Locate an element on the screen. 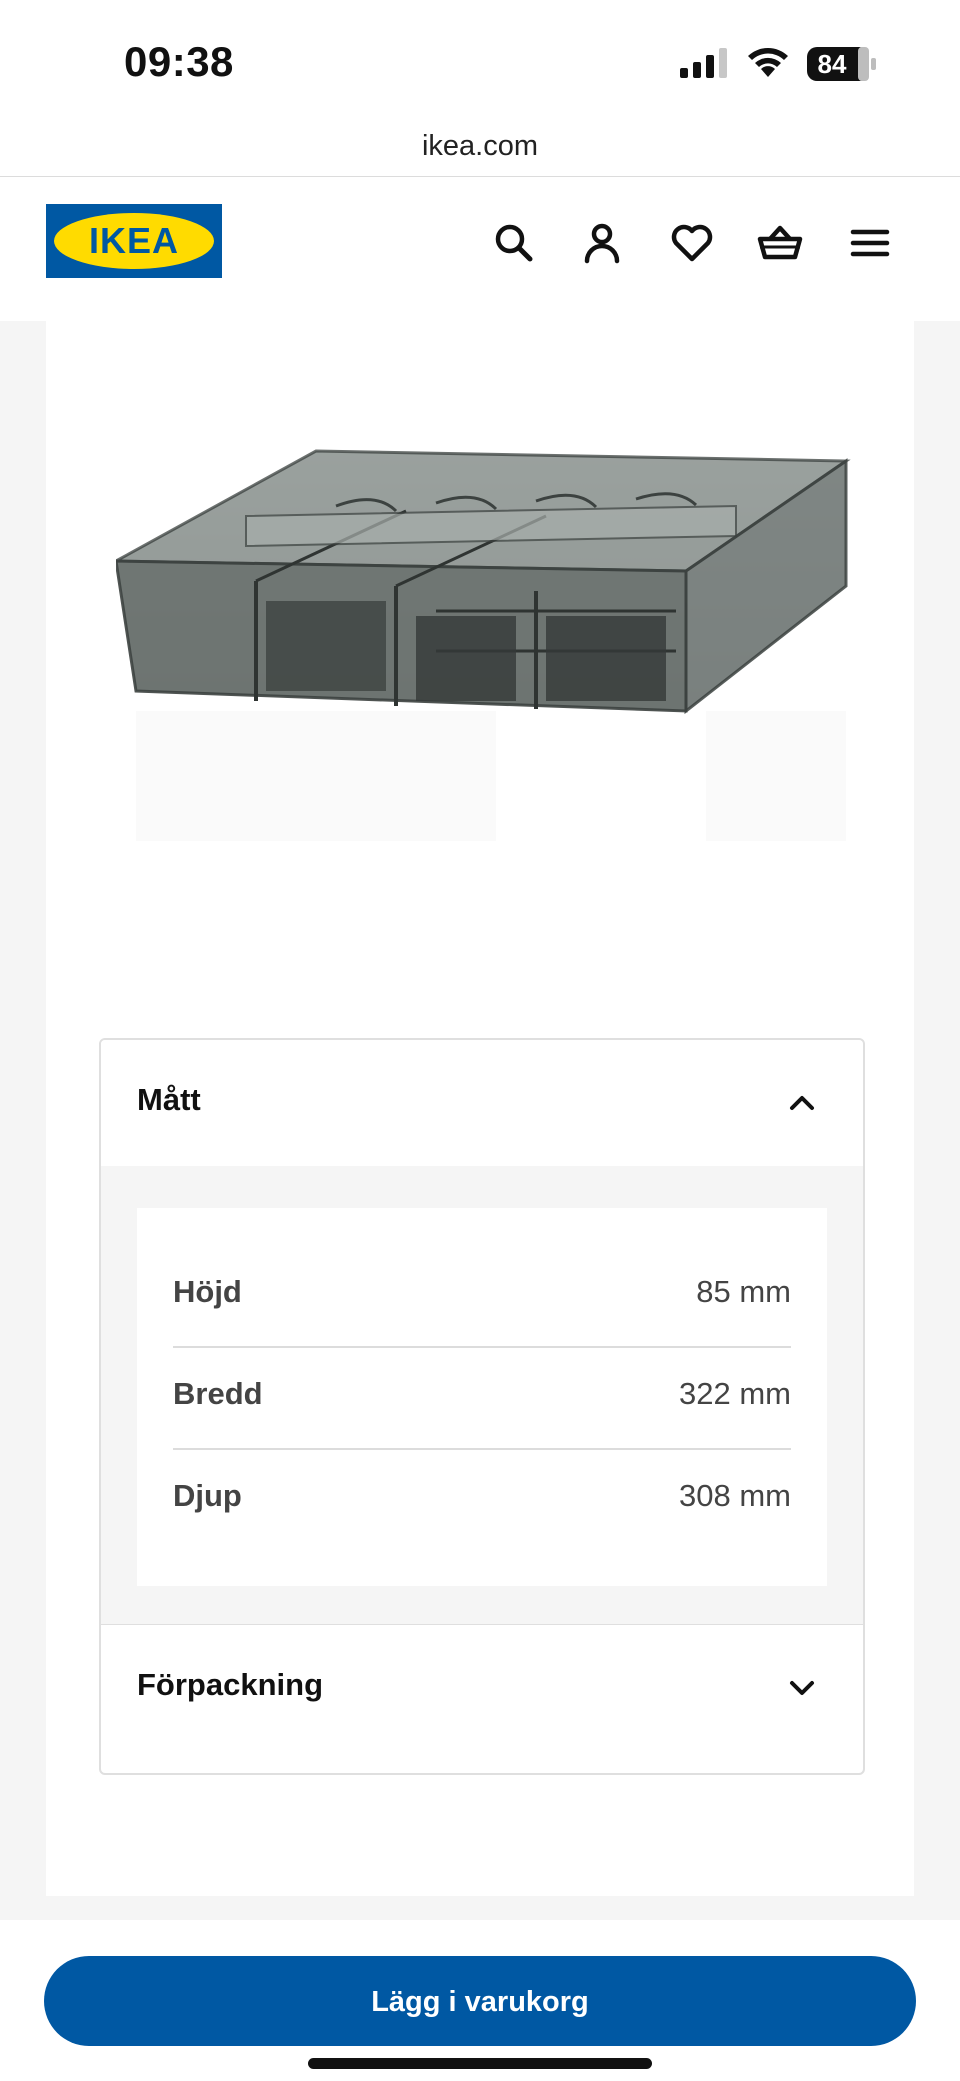  signal-icon is located at coordinates (705, 65).